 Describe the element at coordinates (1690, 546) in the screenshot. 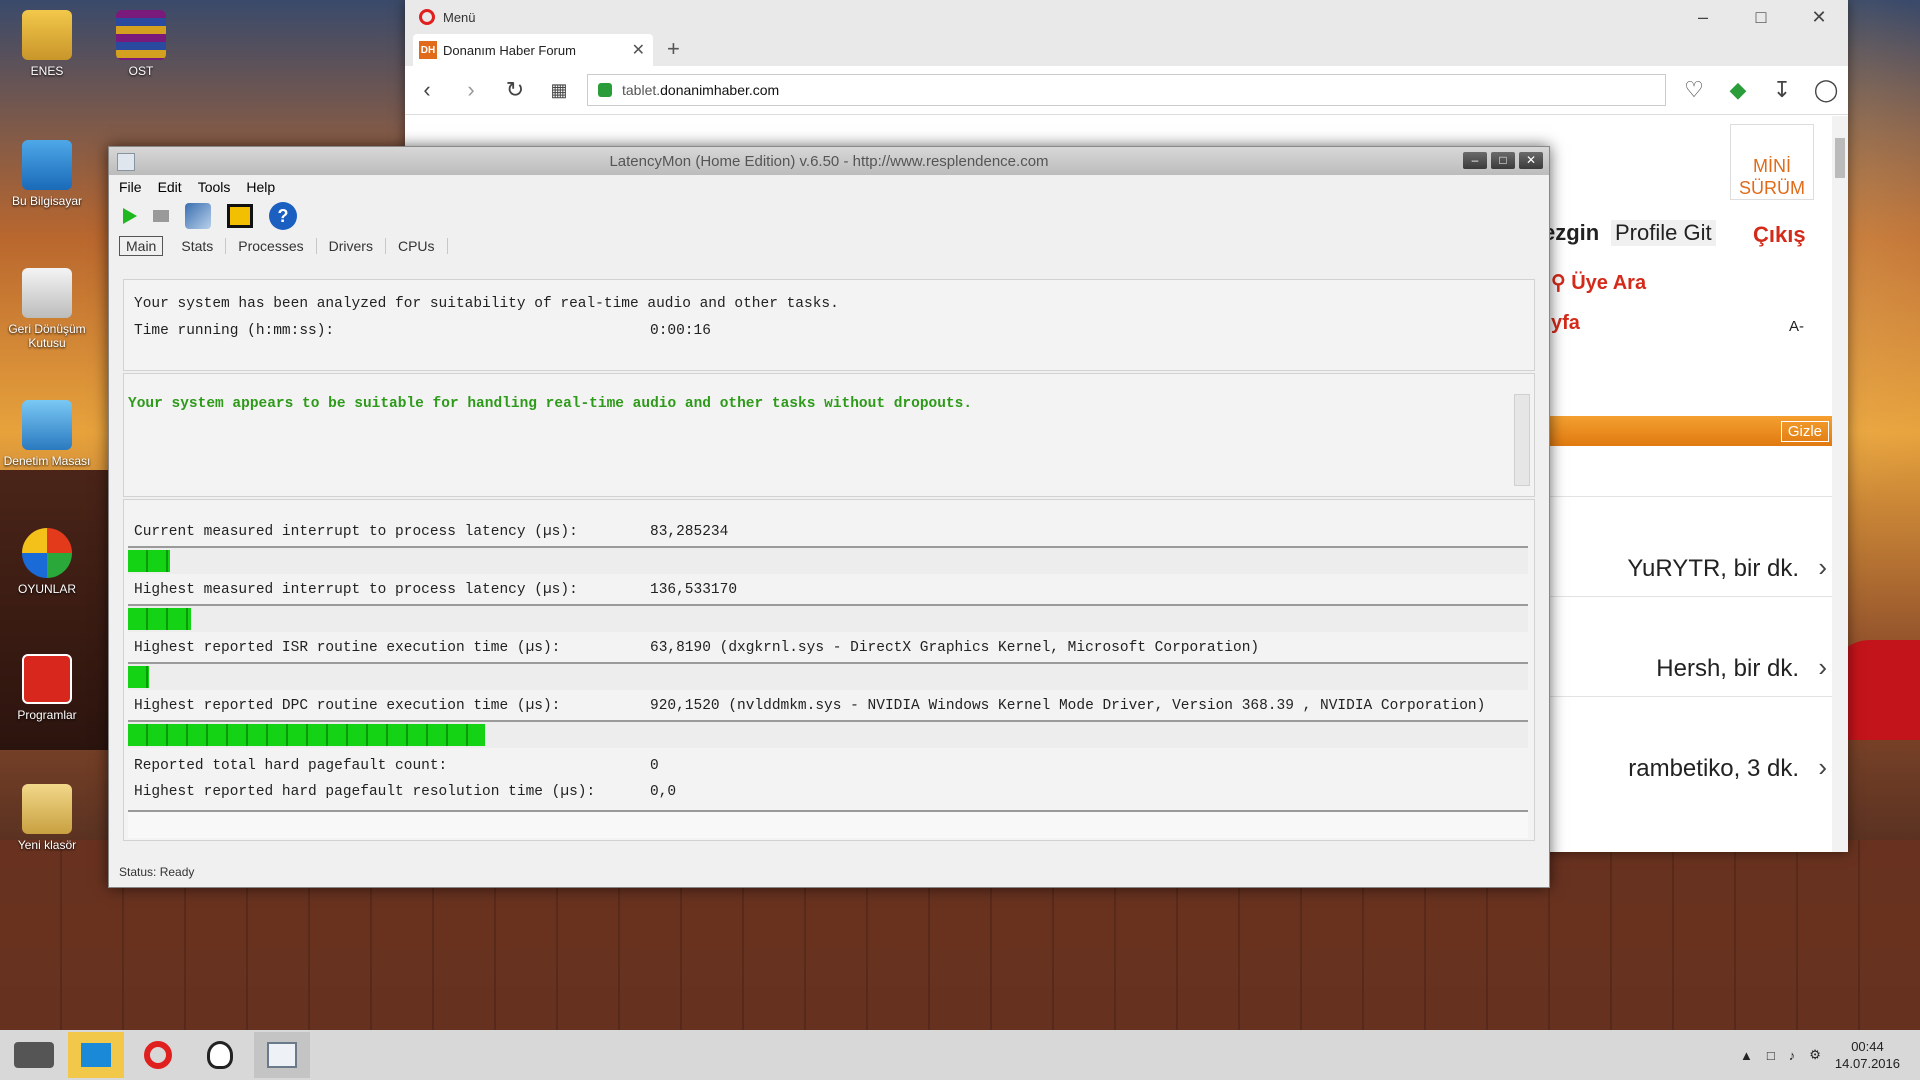

I see `post-item: YuRYTR, bir dk. ›` at that location.